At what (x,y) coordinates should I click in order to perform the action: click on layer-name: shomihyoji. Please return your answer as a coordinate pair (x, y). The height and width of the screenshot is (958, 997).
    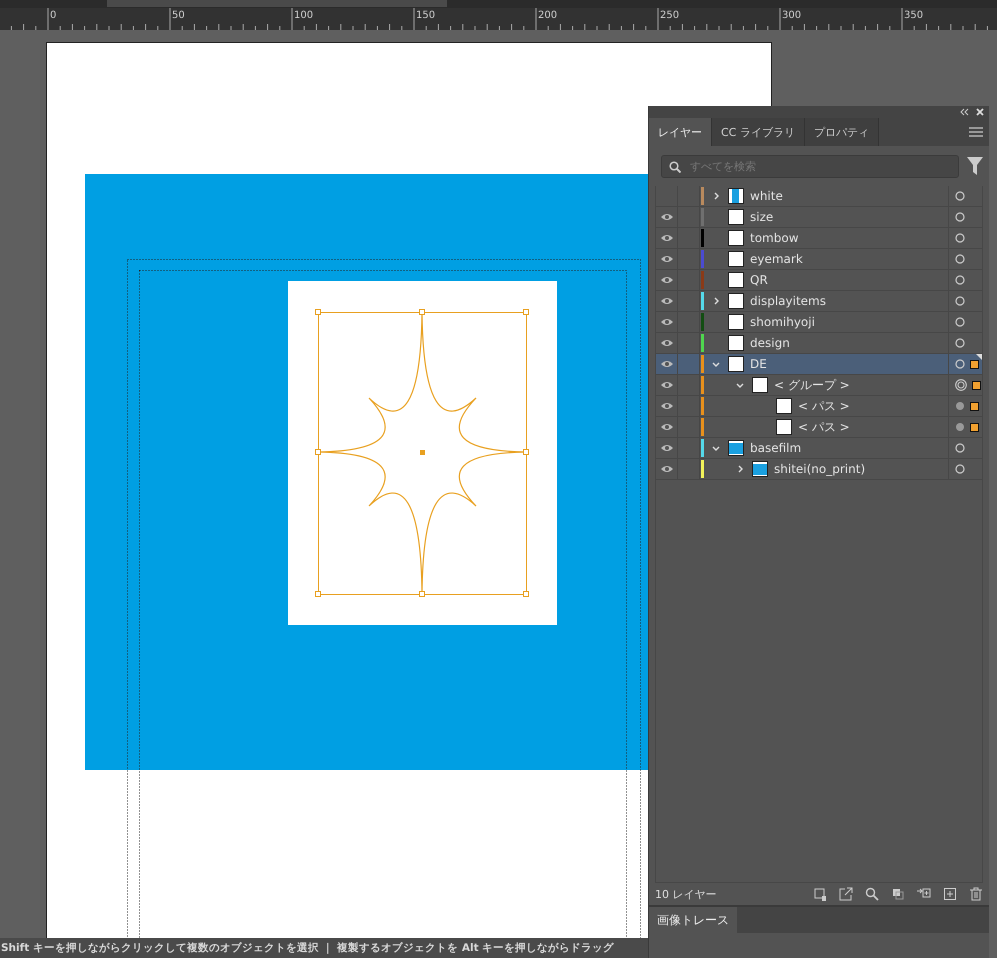
    Looking at the image, I should click on (783, 322).